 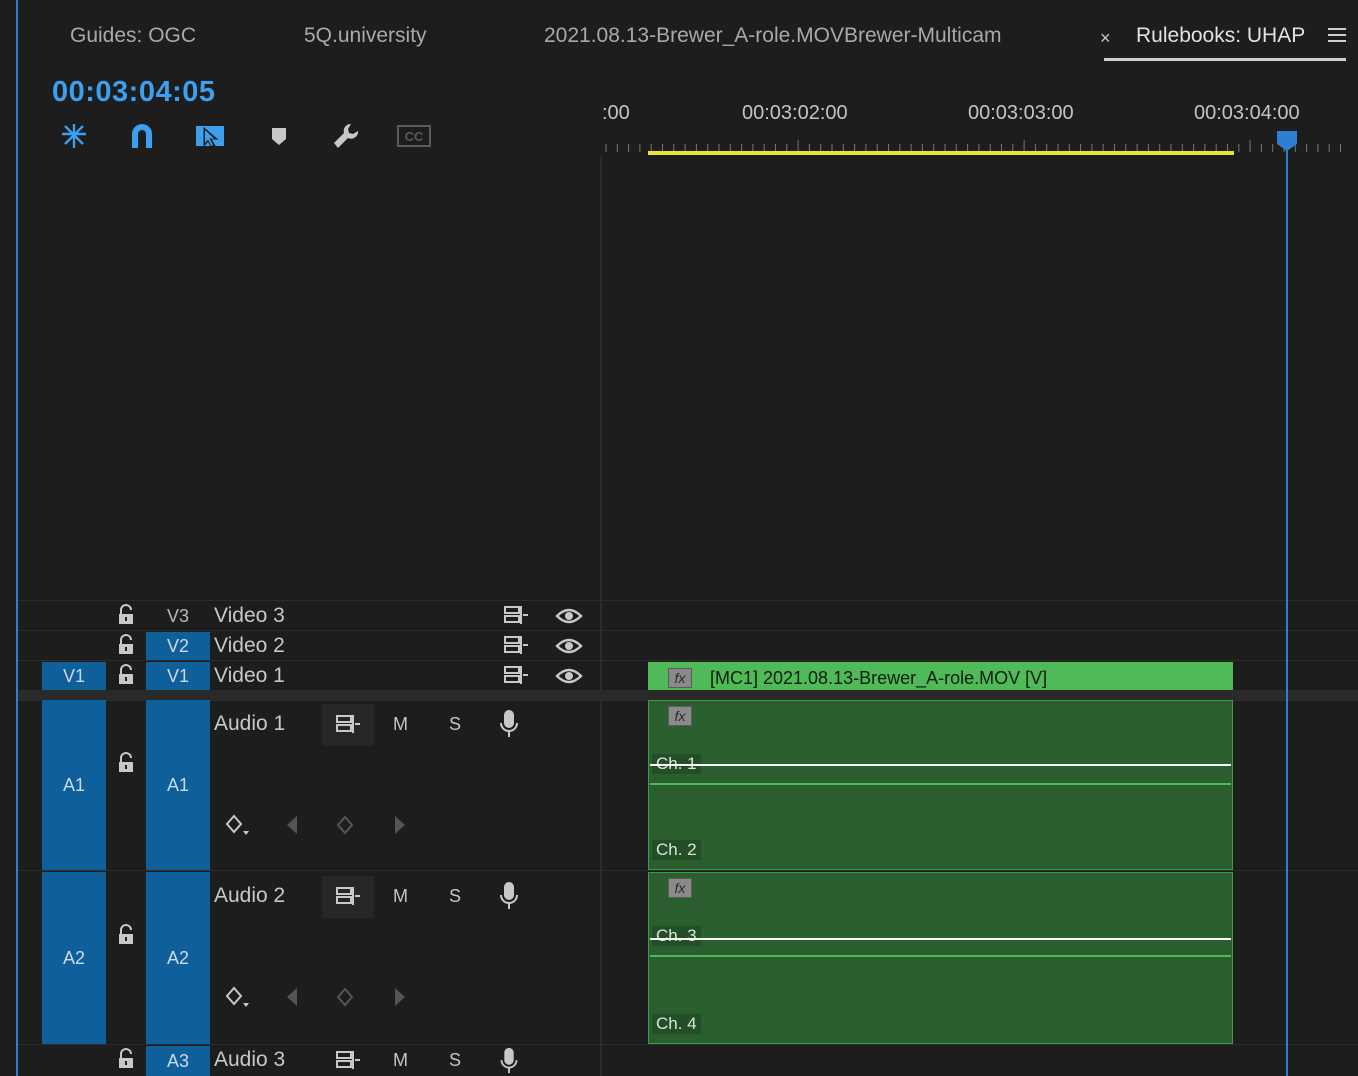 What do you see at coordinates (879, 678) in the screenshot?
I see `video-clip-label: [MC1] 2021.08.13-Brewer_A-role.MOV [V]` at bounding box center [879, 678].